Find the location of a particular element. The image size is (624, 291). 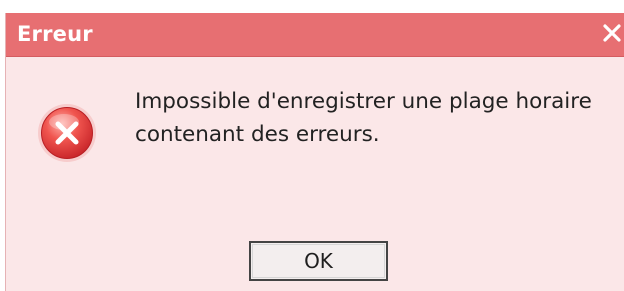

close-icon is located at coordinates (612, 33).